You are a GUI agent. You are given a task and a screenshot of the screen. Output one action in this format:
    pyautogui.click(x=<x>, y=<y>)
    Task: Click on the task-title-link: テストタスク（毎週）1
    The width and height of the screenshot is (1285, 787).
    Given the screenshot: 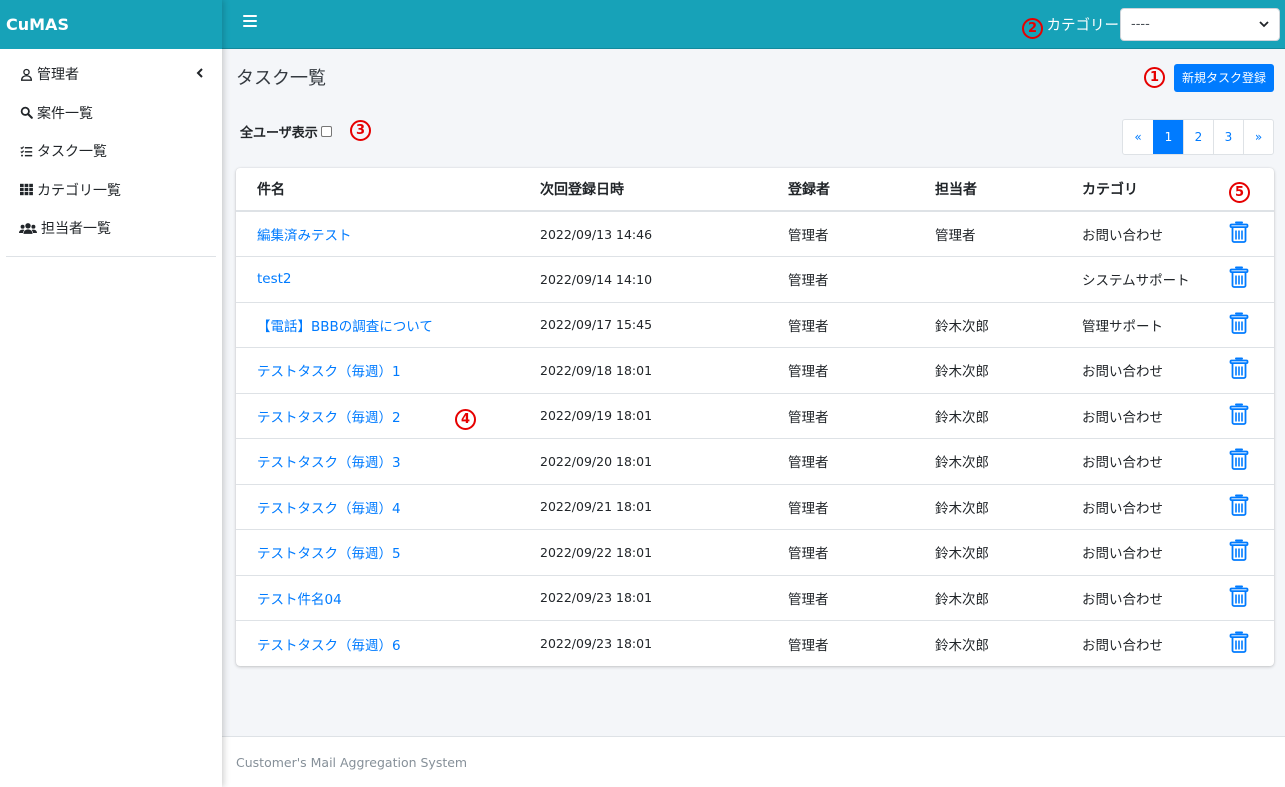 What is the action you would take?
    pyautogui.click(x=329, y=372)
    